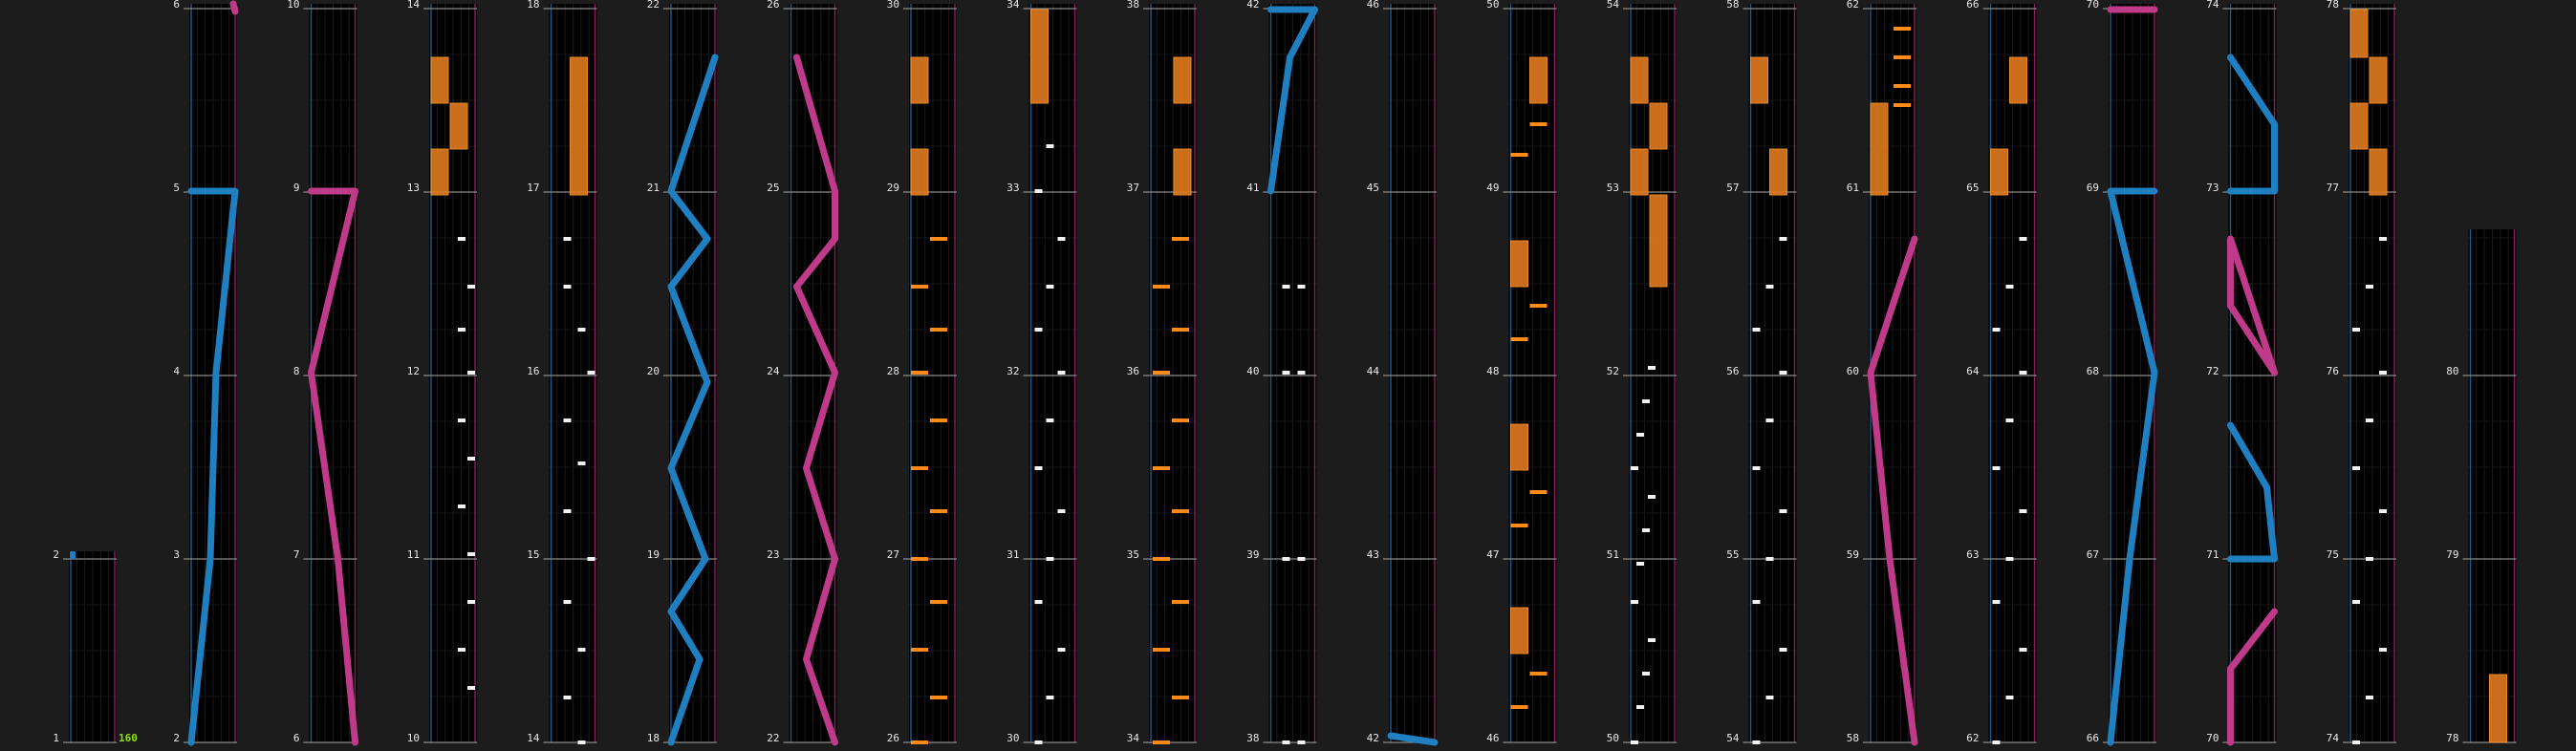 Image resolution: width=2576 pixels, height=751 pixels. What do you see at coordinates (1492, 738) in the screenshot?
I see `measure-number: 46` at bounding box center [1492, 738].